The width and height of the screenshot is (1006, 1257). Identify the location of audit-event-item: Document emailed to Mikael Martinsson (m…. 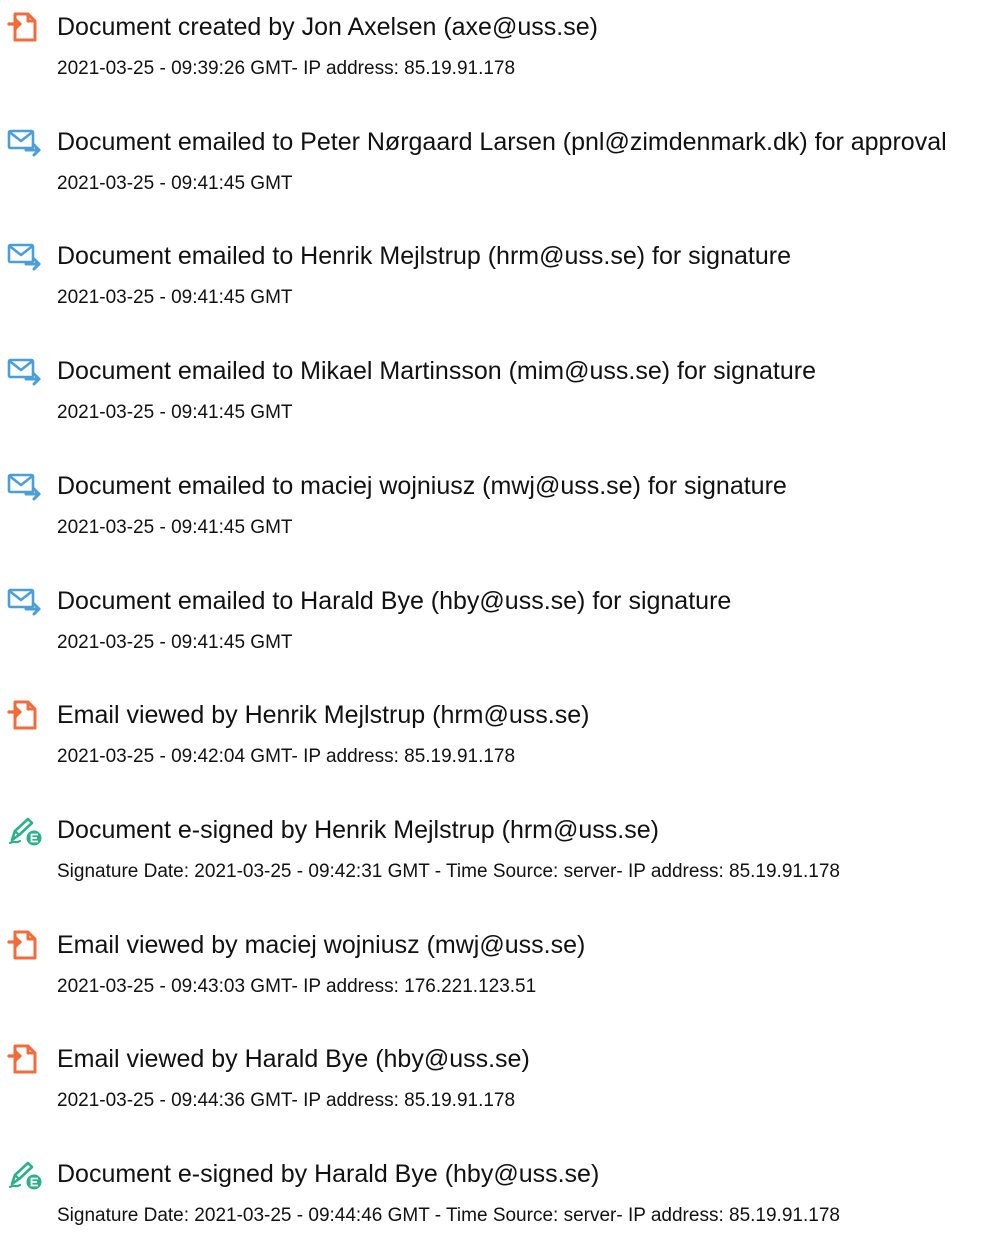
(503, 399).